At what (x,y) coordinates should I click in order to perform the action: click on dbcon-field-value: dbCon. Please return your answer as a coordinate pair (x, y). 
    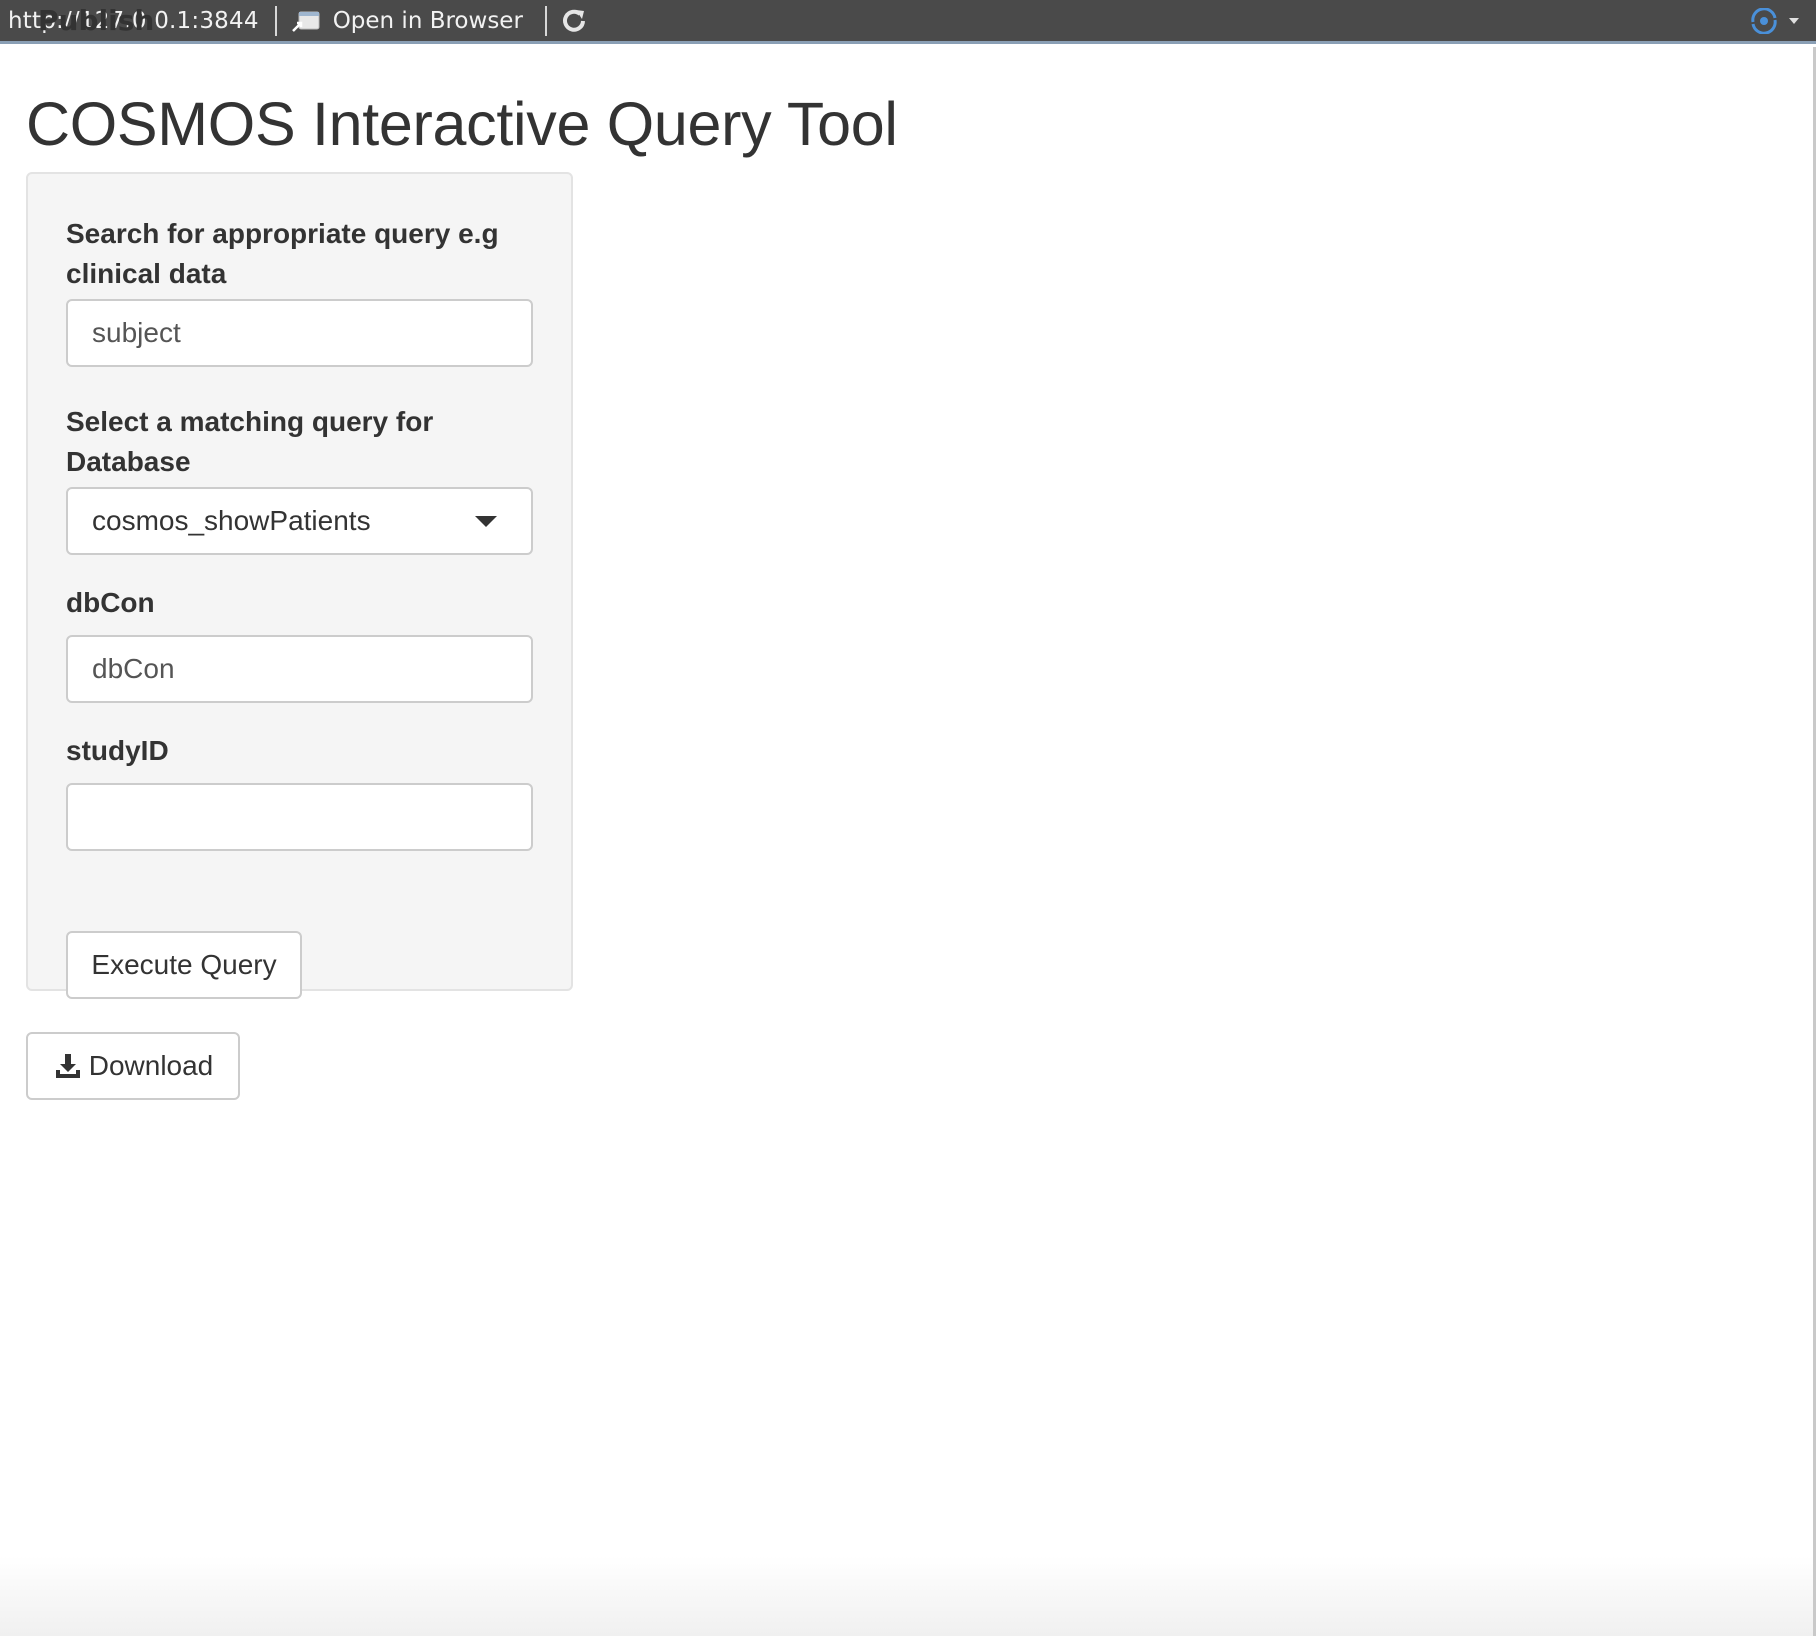
    Looking at the image, I should click on (133, 668).